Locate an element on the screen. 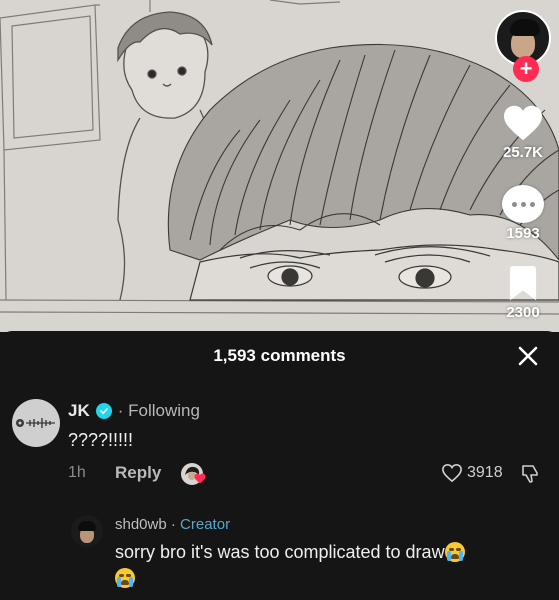  action-sidebar: + 25.7K 1593 2300 is located at coordinates (523, 165).